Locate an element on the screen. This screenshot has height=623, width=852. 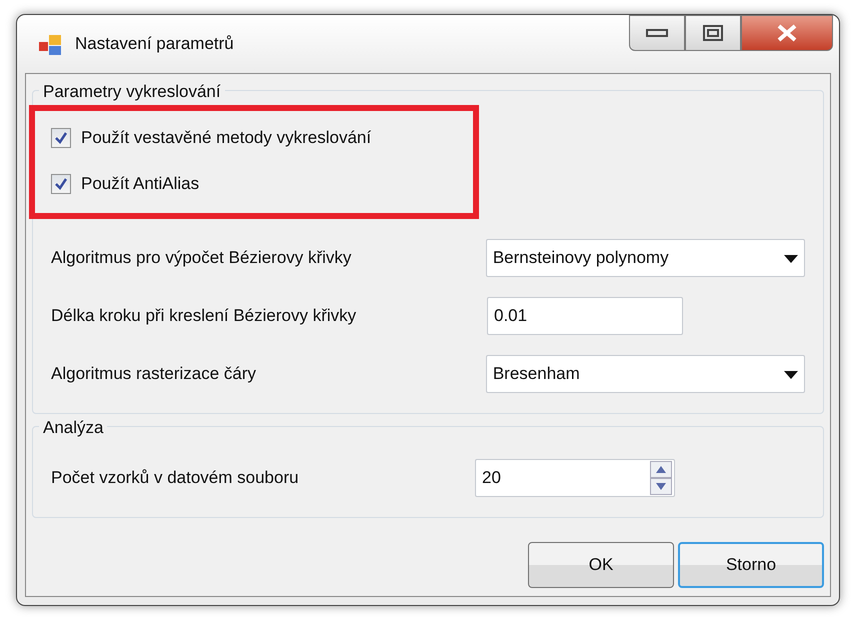
minimize-icon is located at coordinates (657, 33).